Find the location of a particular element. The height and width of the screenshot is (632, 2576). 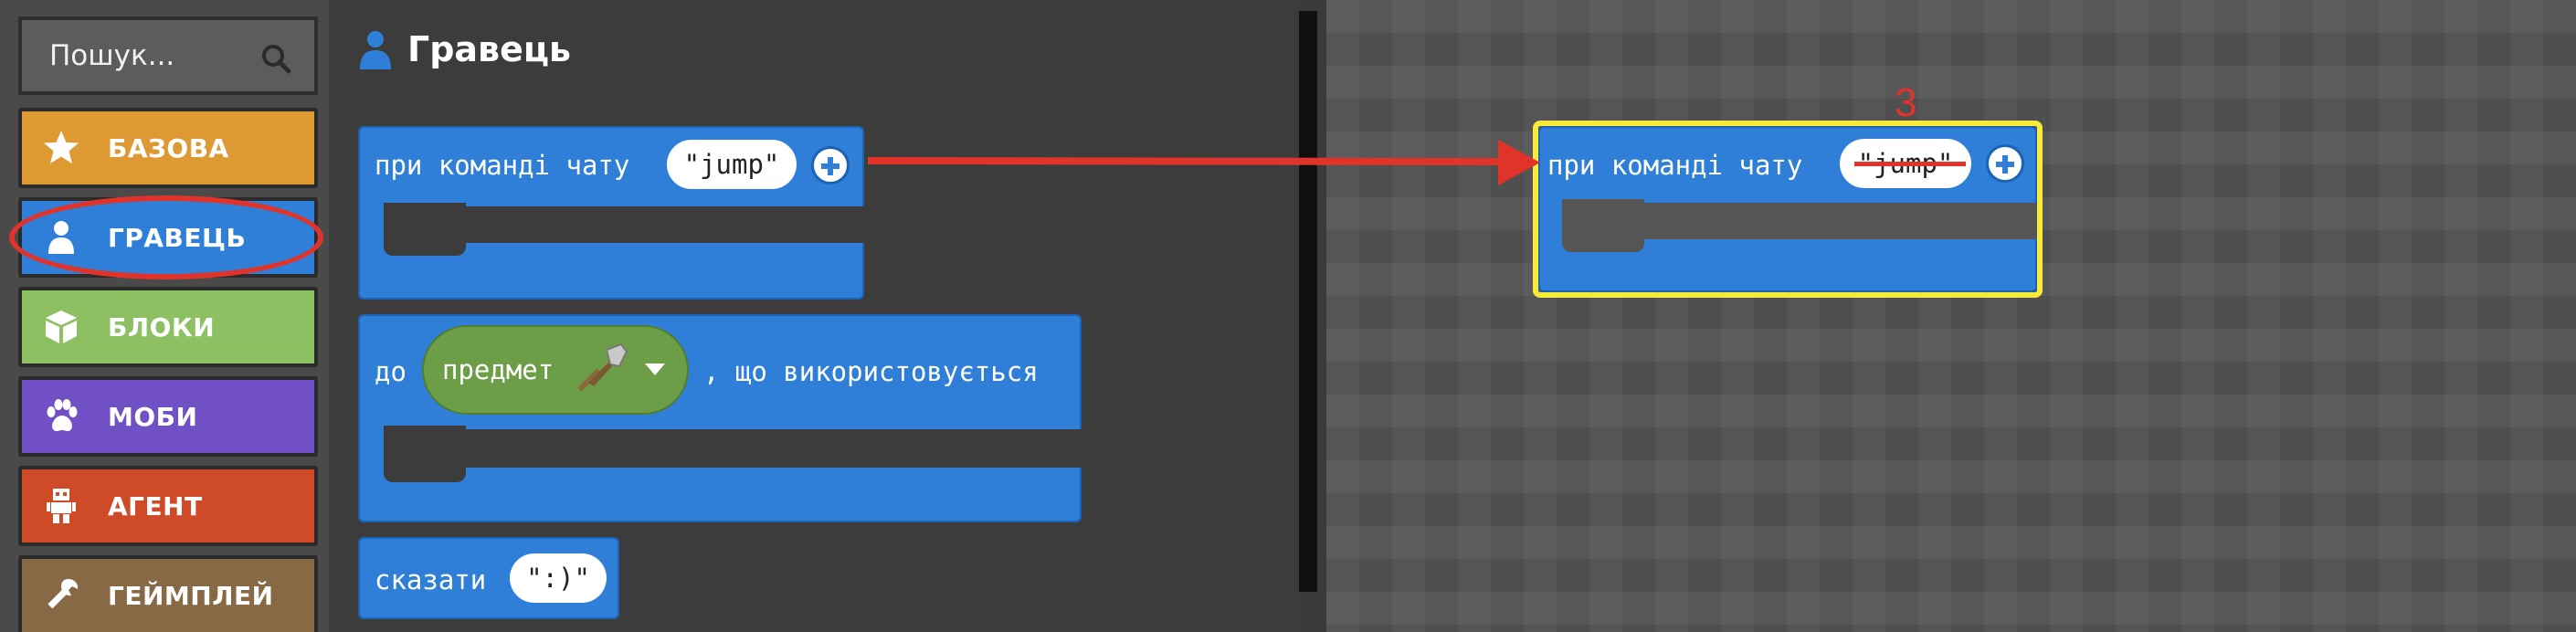

block-label: сказати is located at coordinates (431, 580).